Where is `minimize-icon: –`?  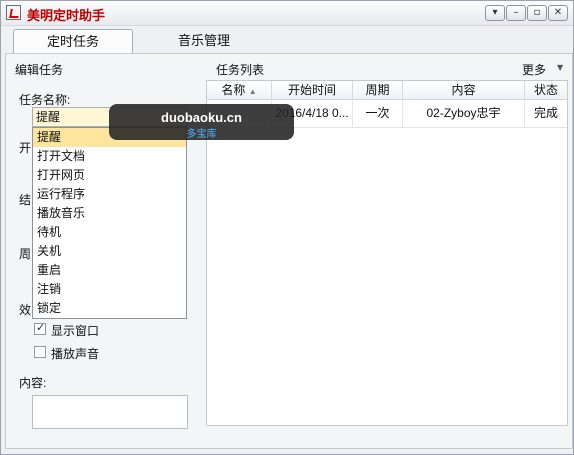
minimize-icon: – is located at coordinates (516, 13).